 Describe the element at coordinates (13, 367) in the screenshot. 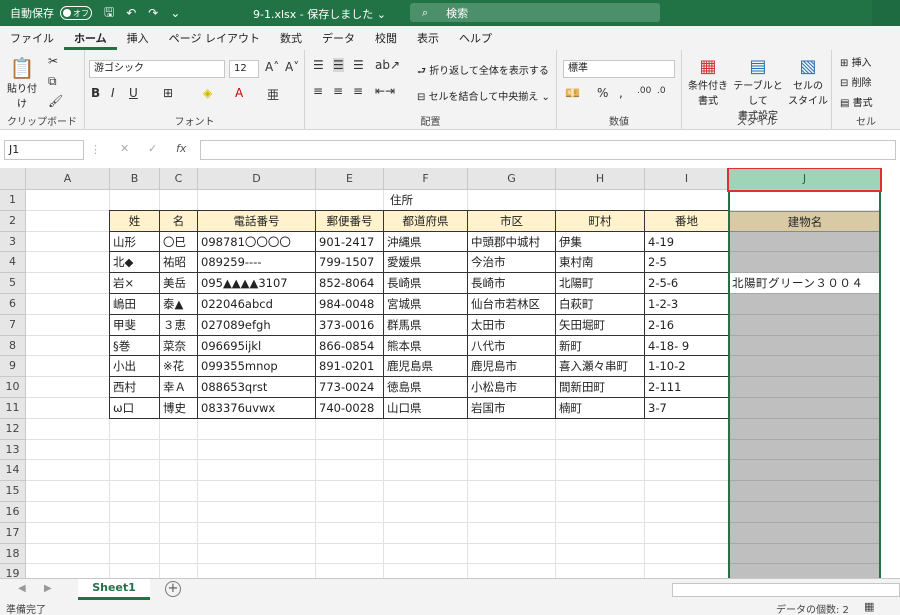

I see `row-header-9: 9` at that location.